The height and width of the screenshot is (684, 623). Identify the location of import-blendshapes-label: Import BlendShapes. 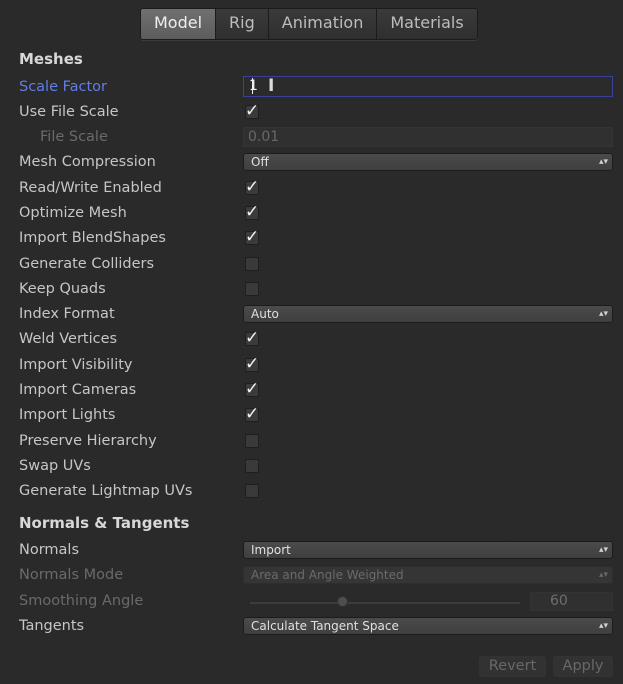
(92, 238).